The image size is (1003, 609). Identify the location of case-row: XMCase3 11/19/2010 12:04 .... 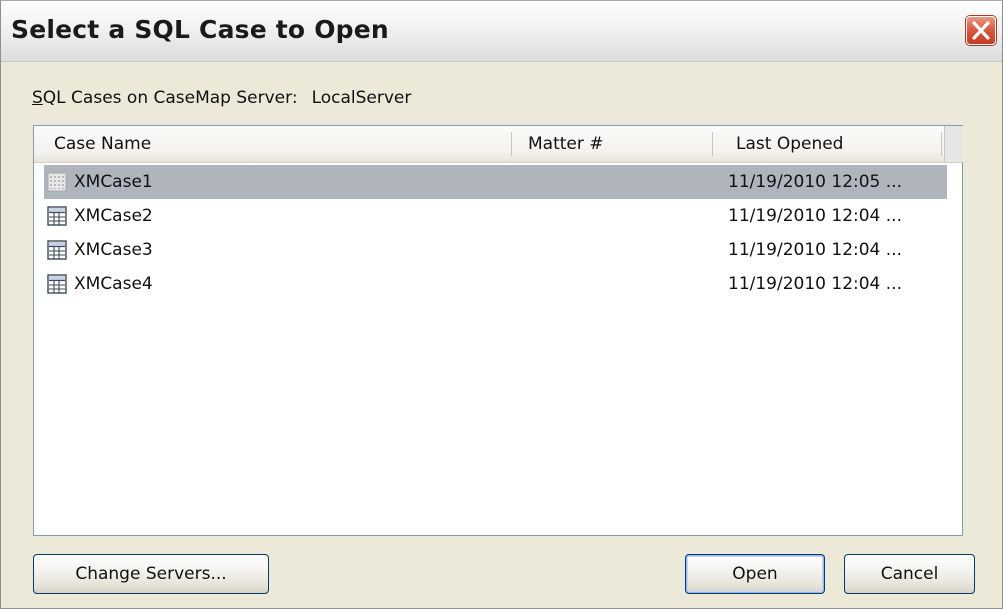
(495, 250).